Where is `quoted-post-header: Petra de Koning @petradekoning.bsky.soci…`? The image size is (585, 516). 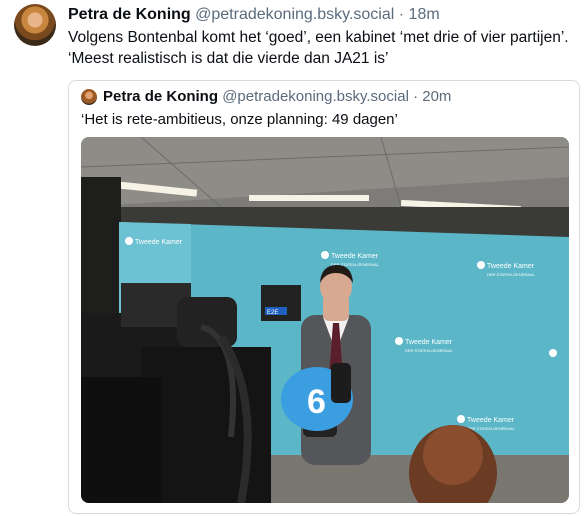 quoted-post-header: Petra de Koning @petradekoning.bsky.soci… is located at coordinates (277, 97).